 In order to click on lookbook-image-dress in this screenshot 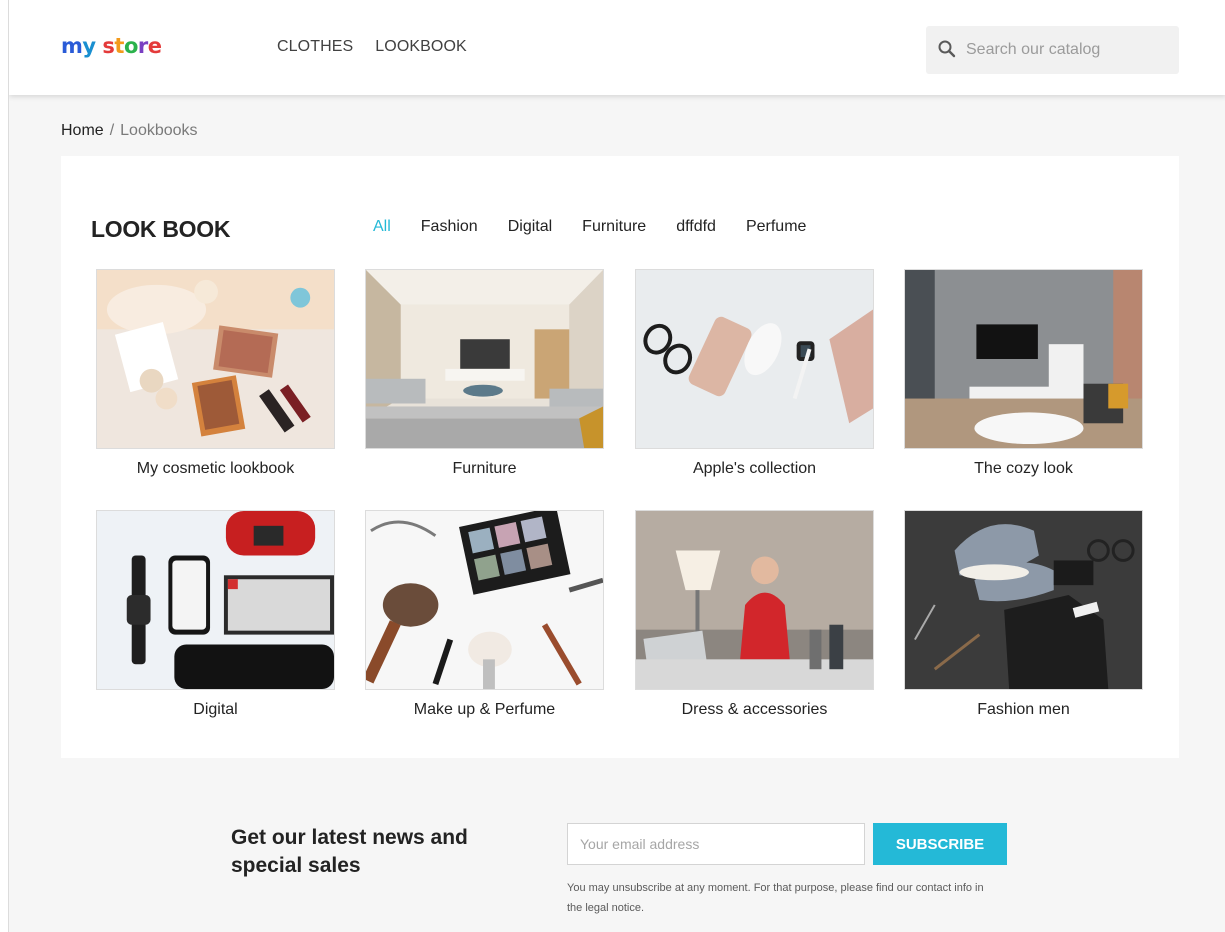, I will do `click(754, 600)`.